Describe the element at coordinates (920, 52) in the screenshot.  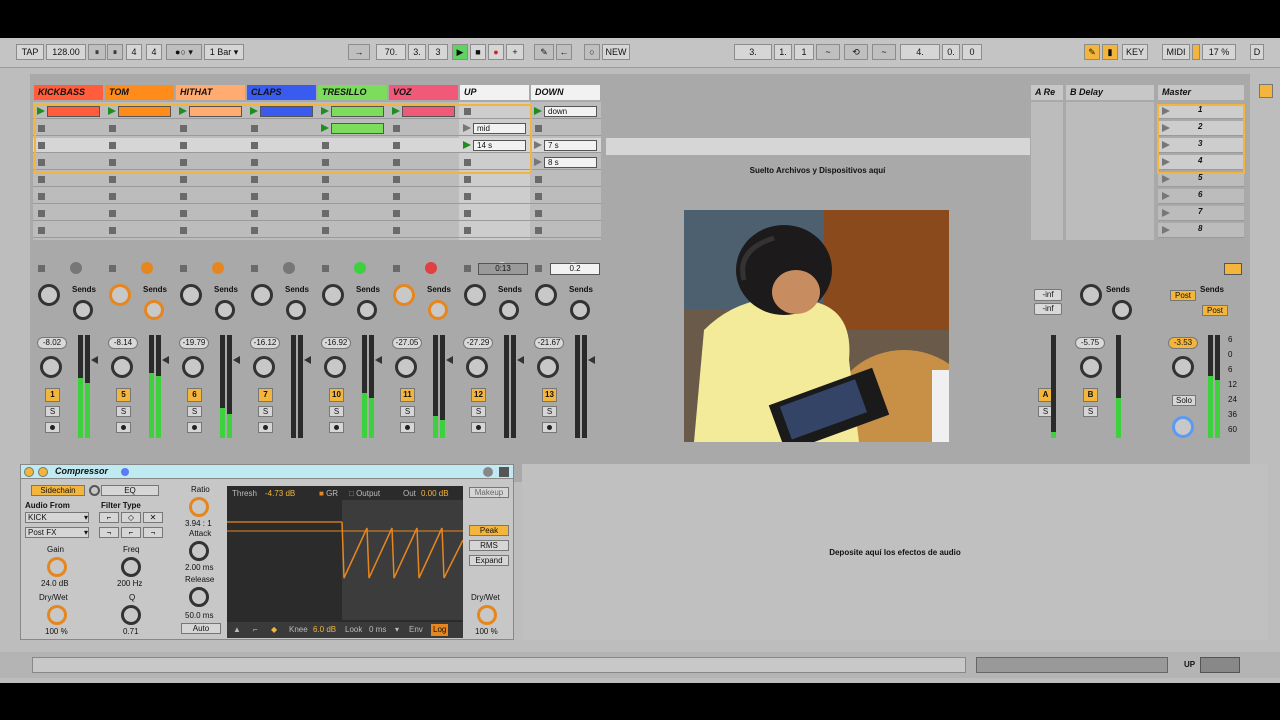
I see `loop-len-bar: 4.` at that location.